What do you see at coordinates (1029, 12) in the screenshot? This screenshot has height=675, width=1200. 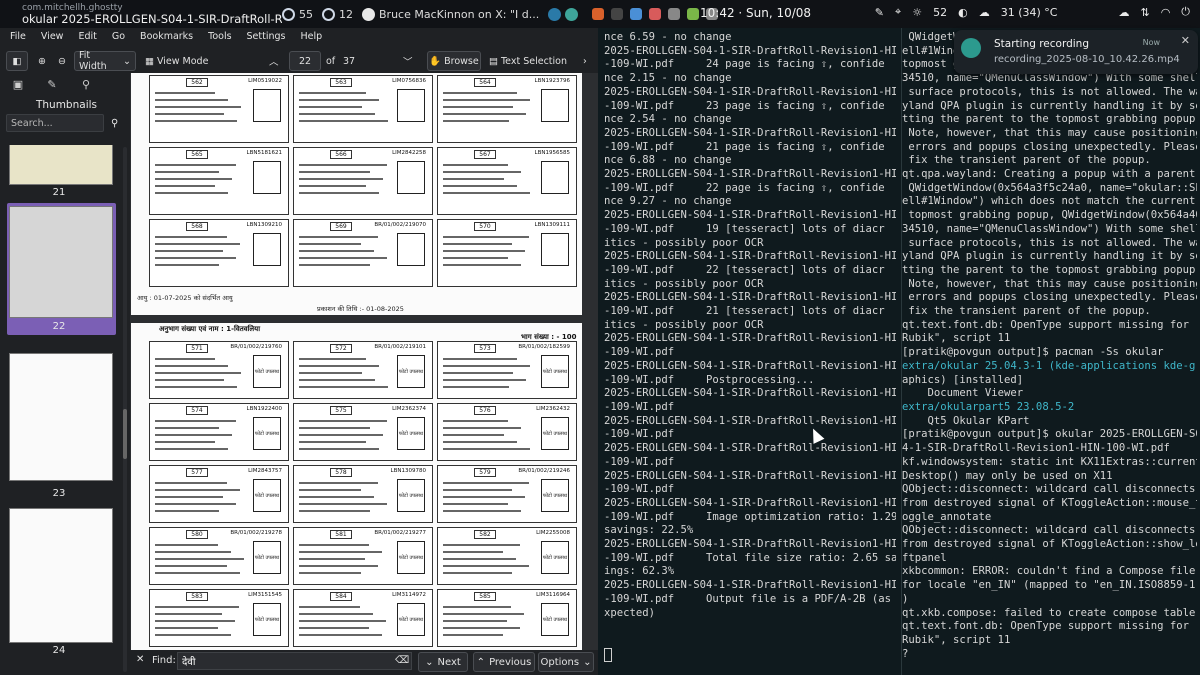 I see `weather-text: 31 (34) °C` at bounding box center [1029, 12].